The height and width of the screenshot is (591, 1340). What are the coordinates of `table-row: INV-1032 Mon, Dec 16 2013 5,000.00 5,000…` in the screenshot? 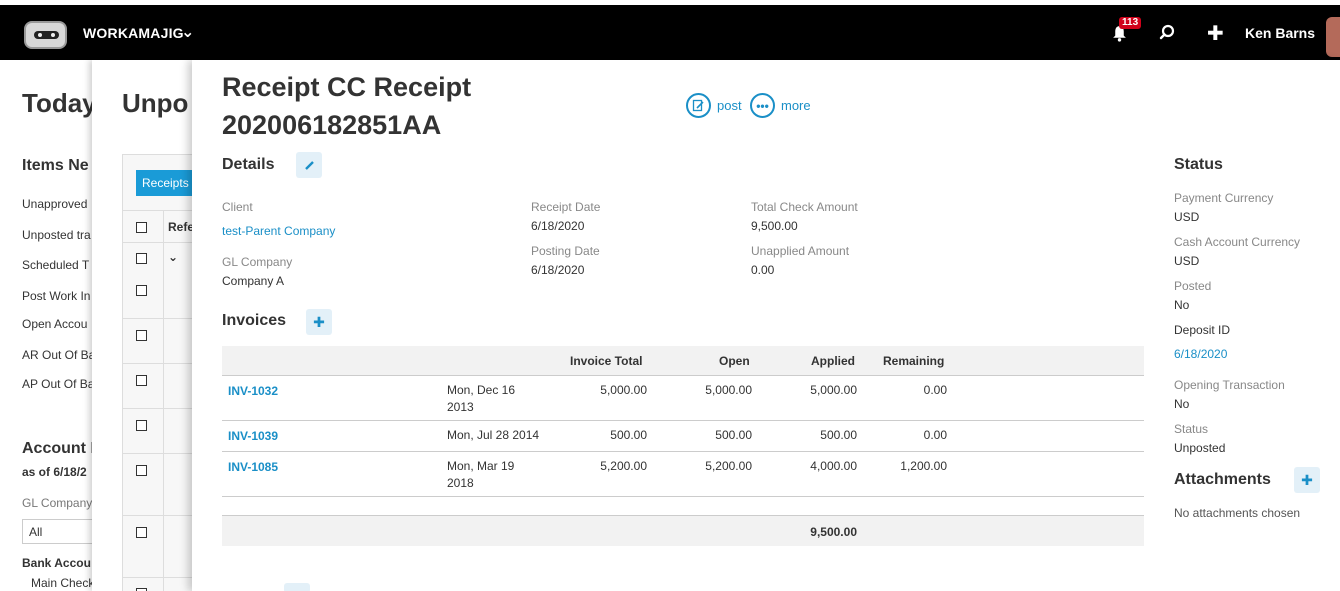 It's located at (683, 398).